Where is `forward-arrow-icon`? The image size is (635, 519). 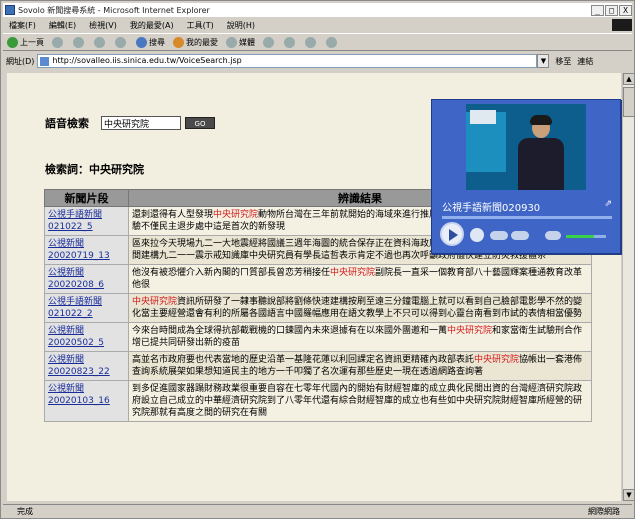
forward-arrow-icon is located at coordinates (57, 42).